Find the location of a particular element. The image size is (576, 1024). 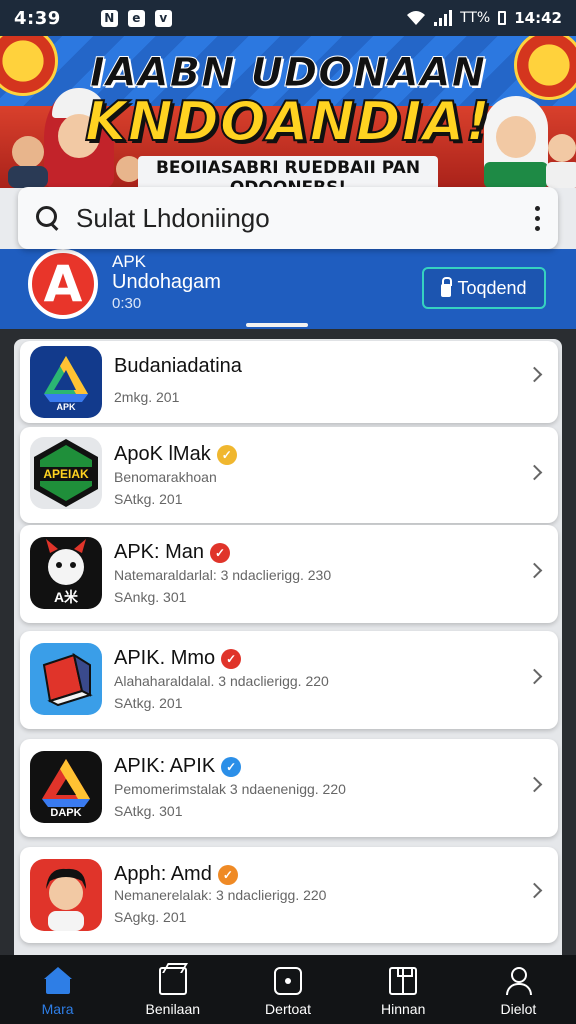

box-logo-icon is located at coordinates (67, 679).